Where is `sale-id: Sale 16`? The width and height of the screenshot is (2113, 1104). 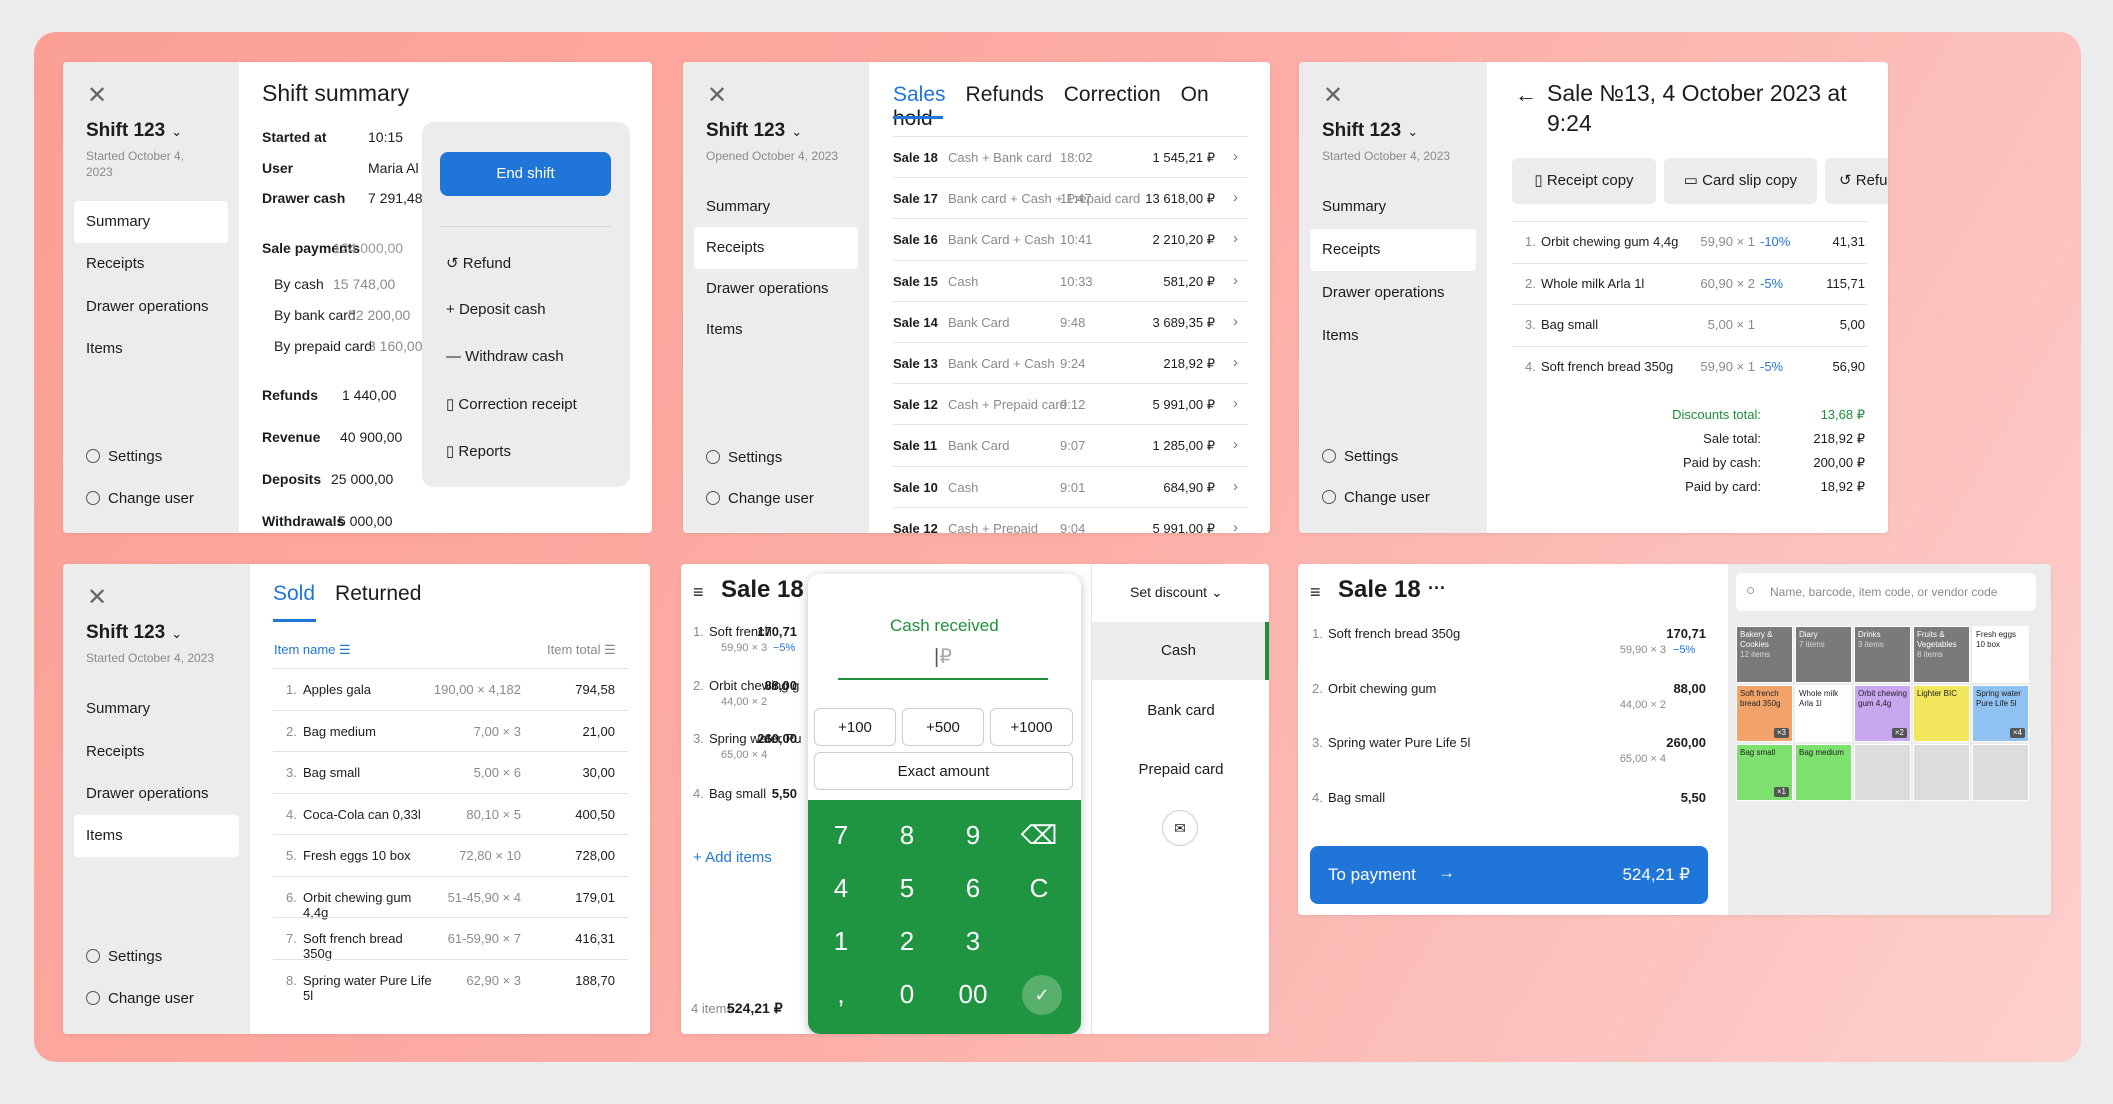 sale-id: Sale 16 is located at coordinates (915, 239).